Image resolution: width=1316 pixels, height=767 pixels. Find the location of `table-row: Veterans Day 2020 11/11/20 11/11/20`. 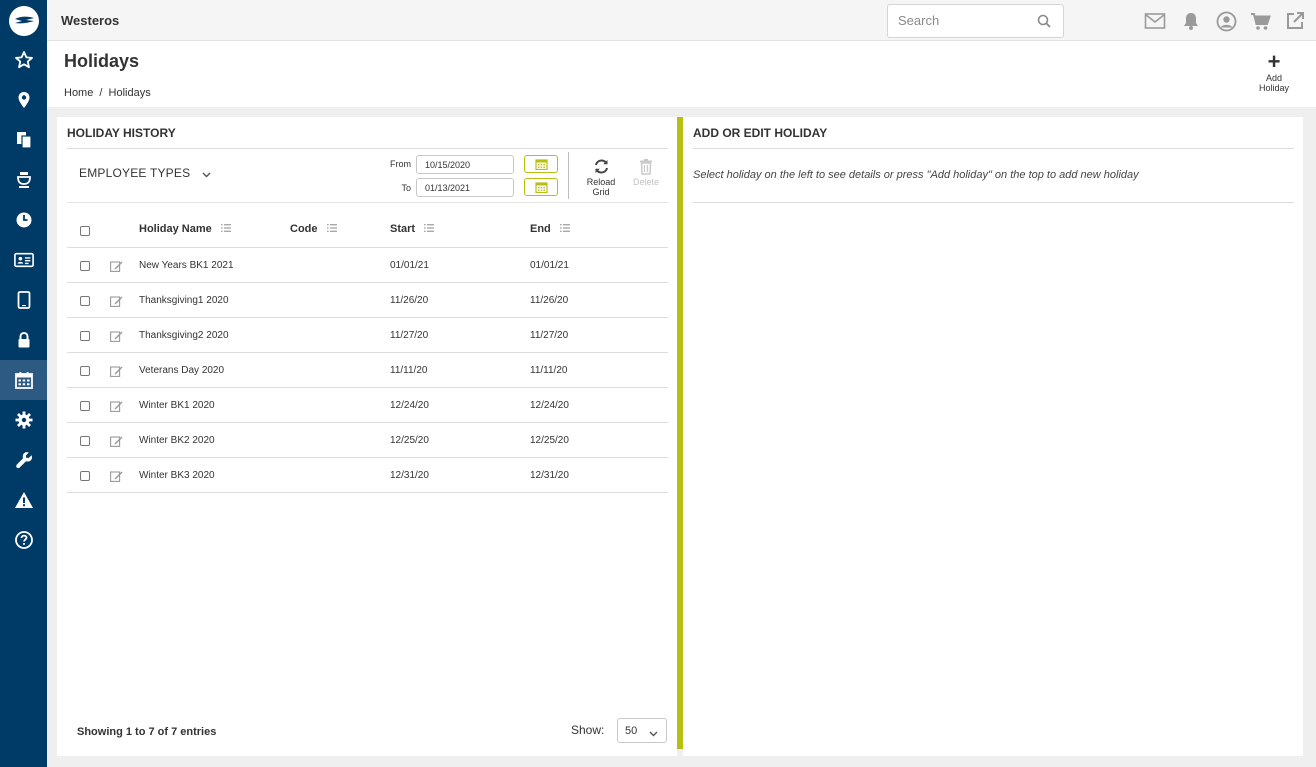

table-row: Veterans Day 2020 11/11/20 11/11/20 is located at coordinates (367, 370).